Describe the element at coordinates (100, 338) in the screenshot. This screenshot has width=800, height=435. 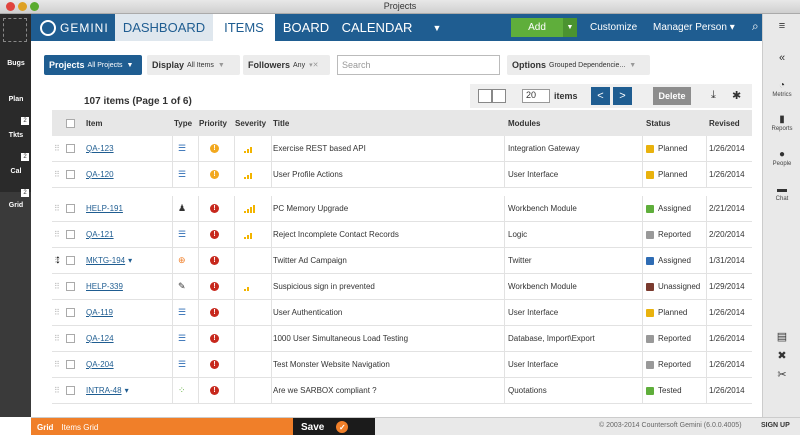
I see `item-link: QA-124` at that location.